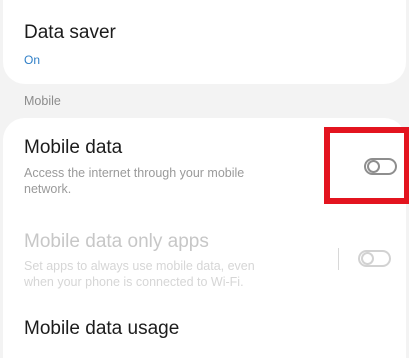 The image size is (409, 358). What do you see at coordinates (139, 266) in the screenshot?
I see `mobile-data-only-apps-description-line1: Set apps to always use mobile data, even` at bounding box center [139, 266].